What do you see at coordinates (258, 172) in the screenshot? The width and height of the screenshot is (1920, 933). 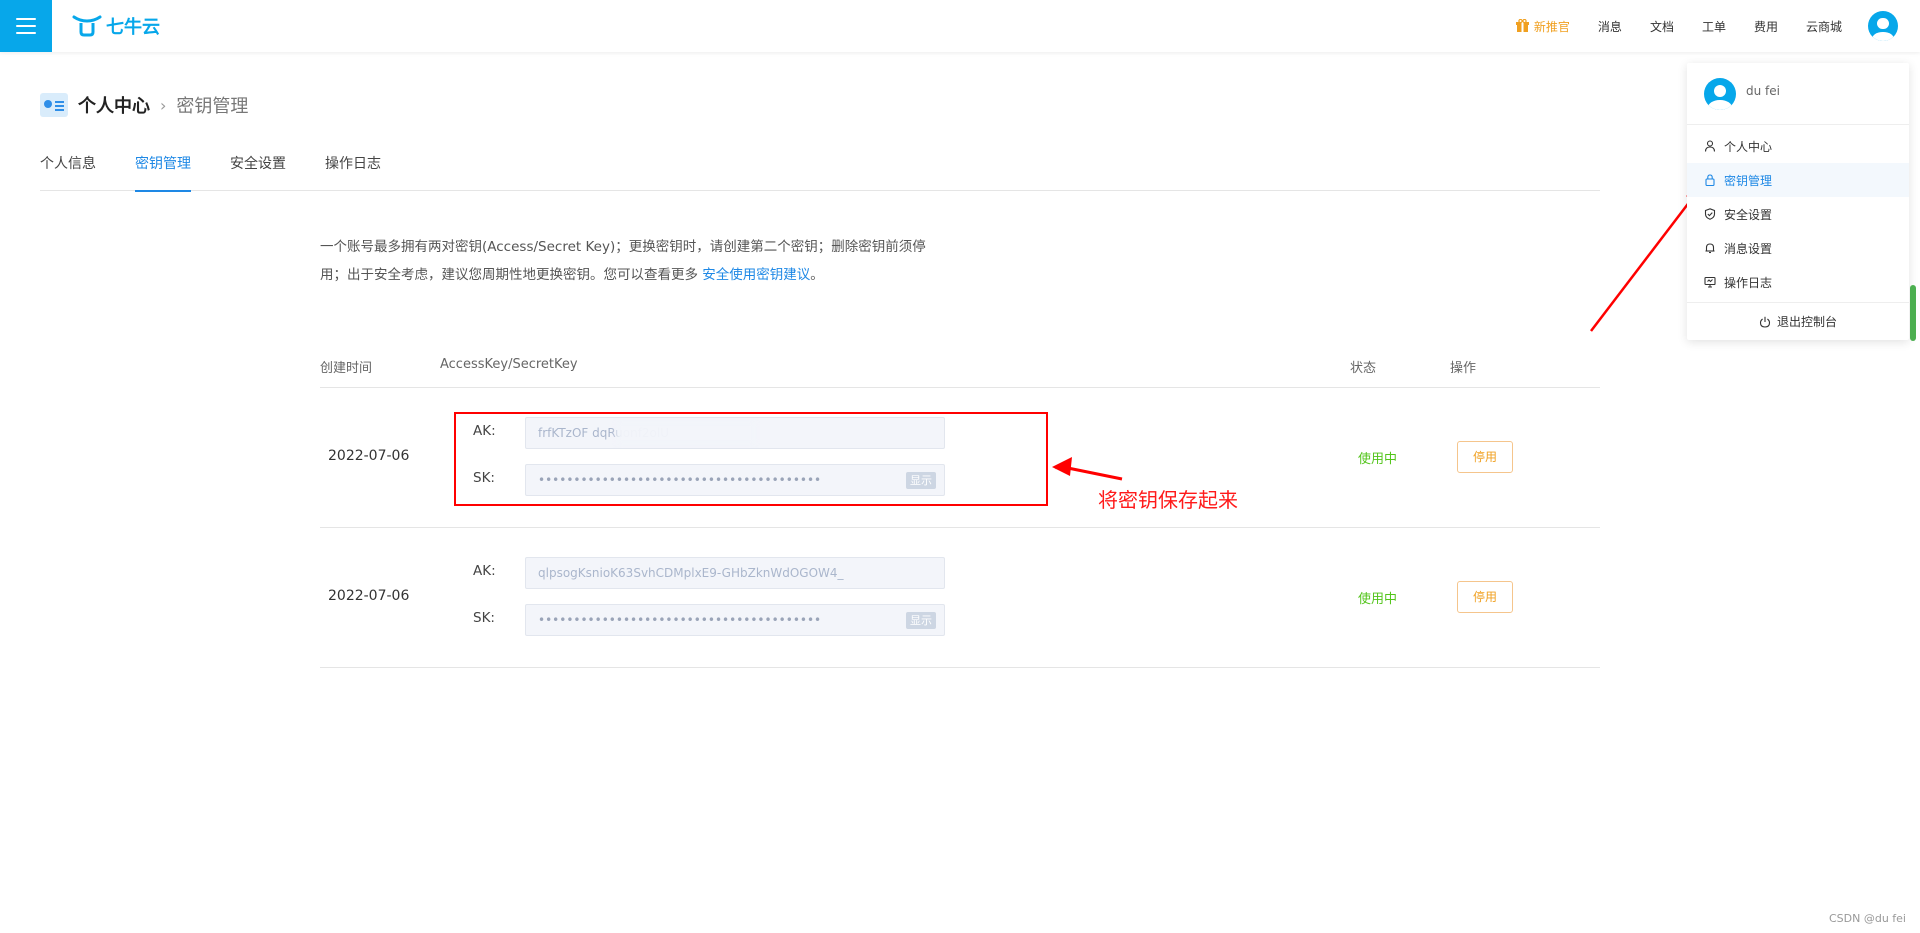 I see `tab-security-settings: 安全设置` at bounding box center [258, 172].